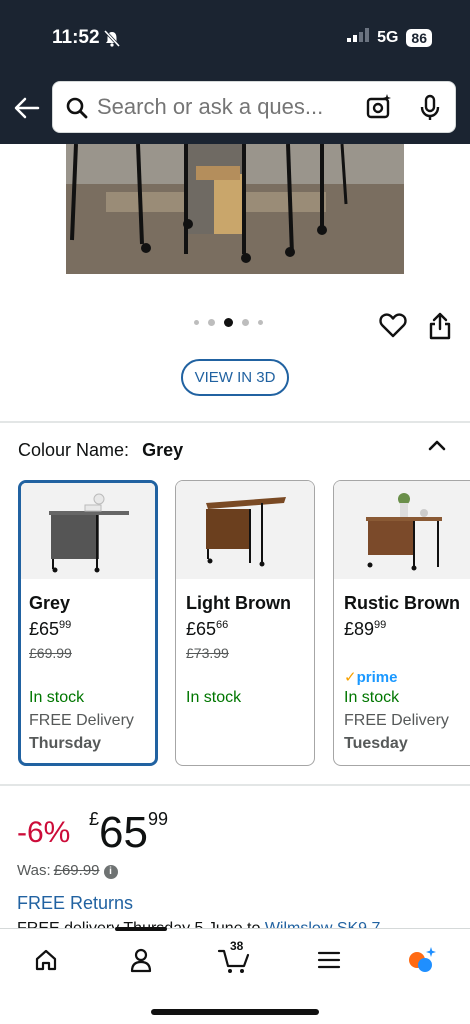 This screenshot has height=1024, width=470. What do you see at coordinates (128, 832) in the screenshot?
I see `current-price: £6599` at bounding box center [128, 832].